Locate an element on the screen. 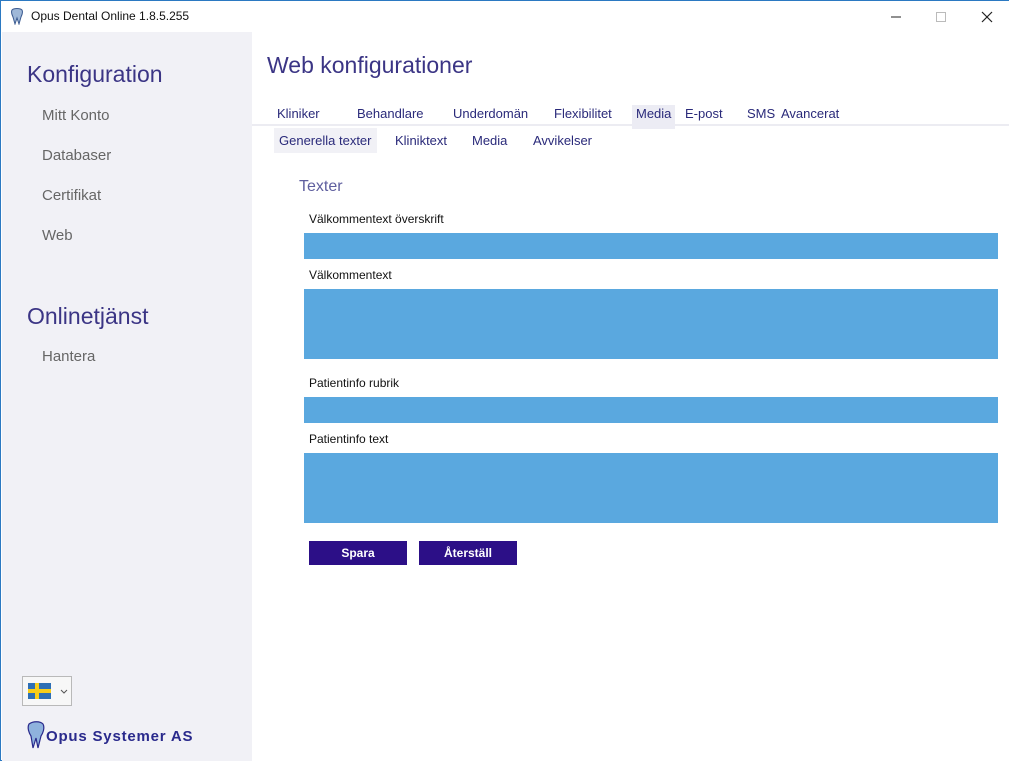  tab-underdoman: Underdomän is located at coordinates (490, 117).